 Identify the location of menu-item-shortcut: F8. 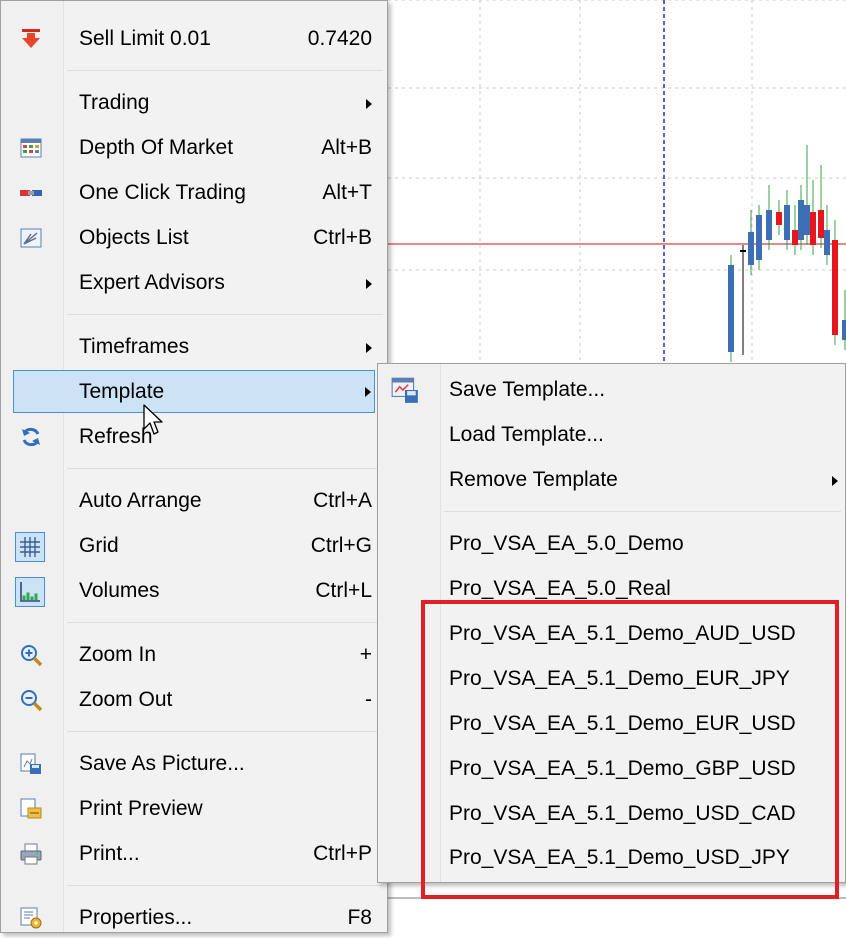
(359, 917).